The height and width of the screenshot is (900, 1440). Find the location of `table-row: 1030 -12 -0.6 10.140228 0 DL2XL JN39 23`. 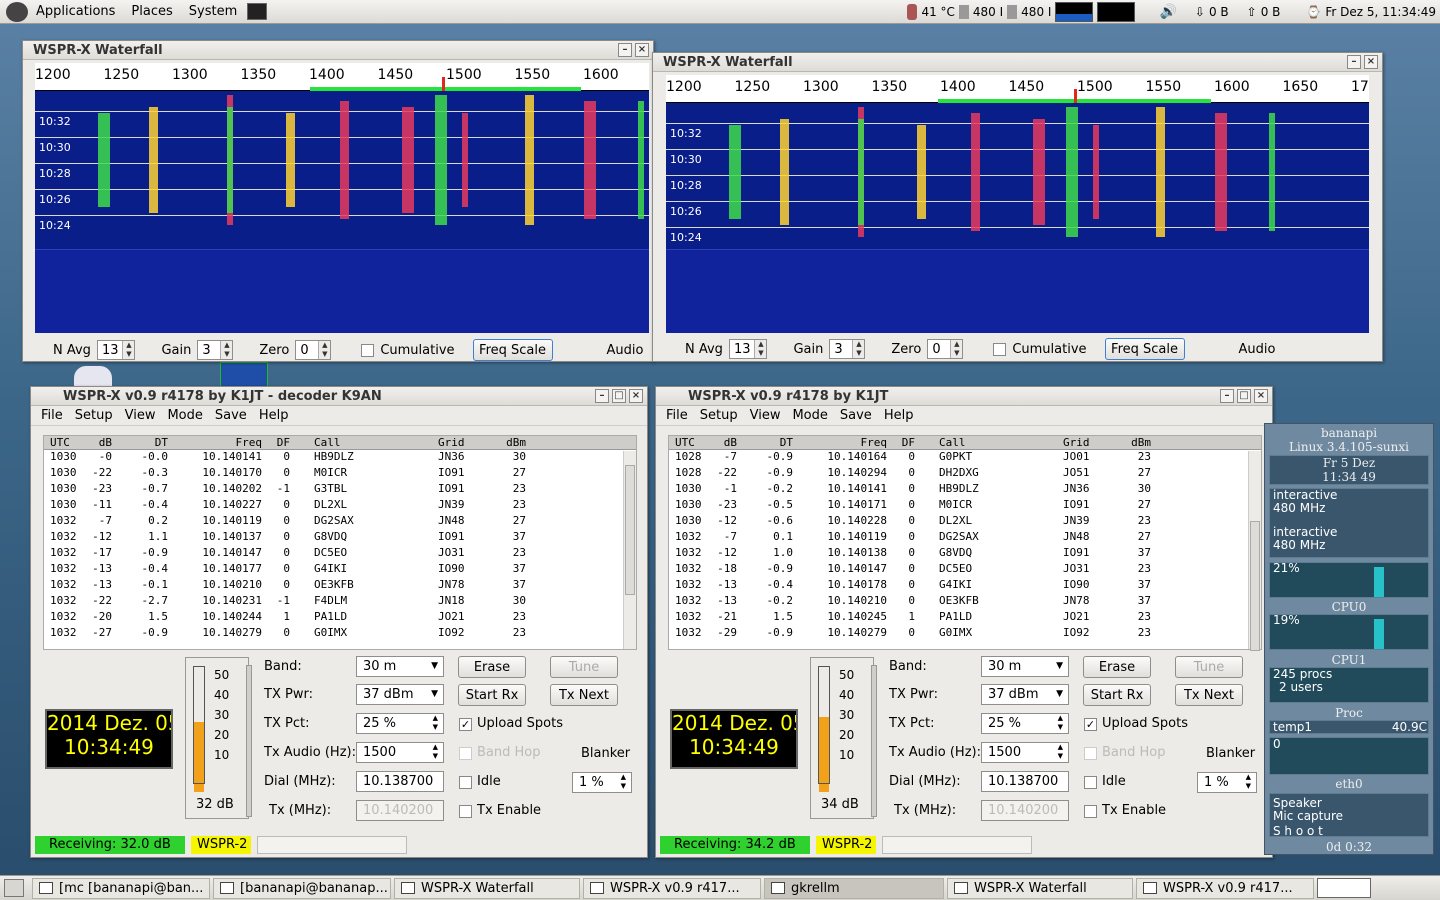

table-row: 1030 -12 -0.6 10.140228 0 DL2XL JN39 23 is located at coordinates (965, 522).